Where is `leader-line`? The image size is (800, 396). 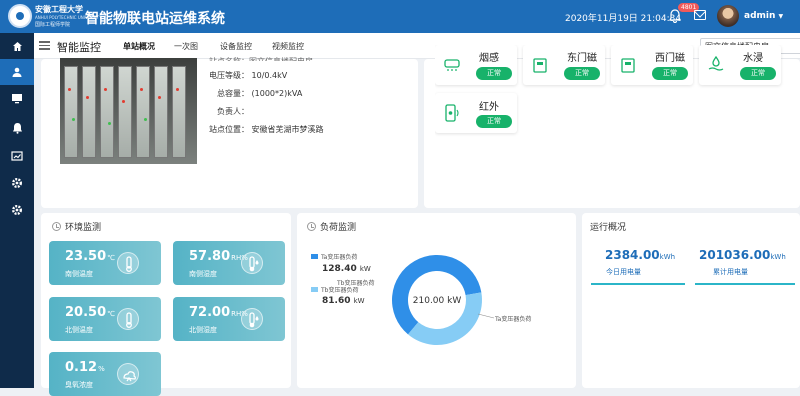 leader-line is located at coordinates (486, 316).